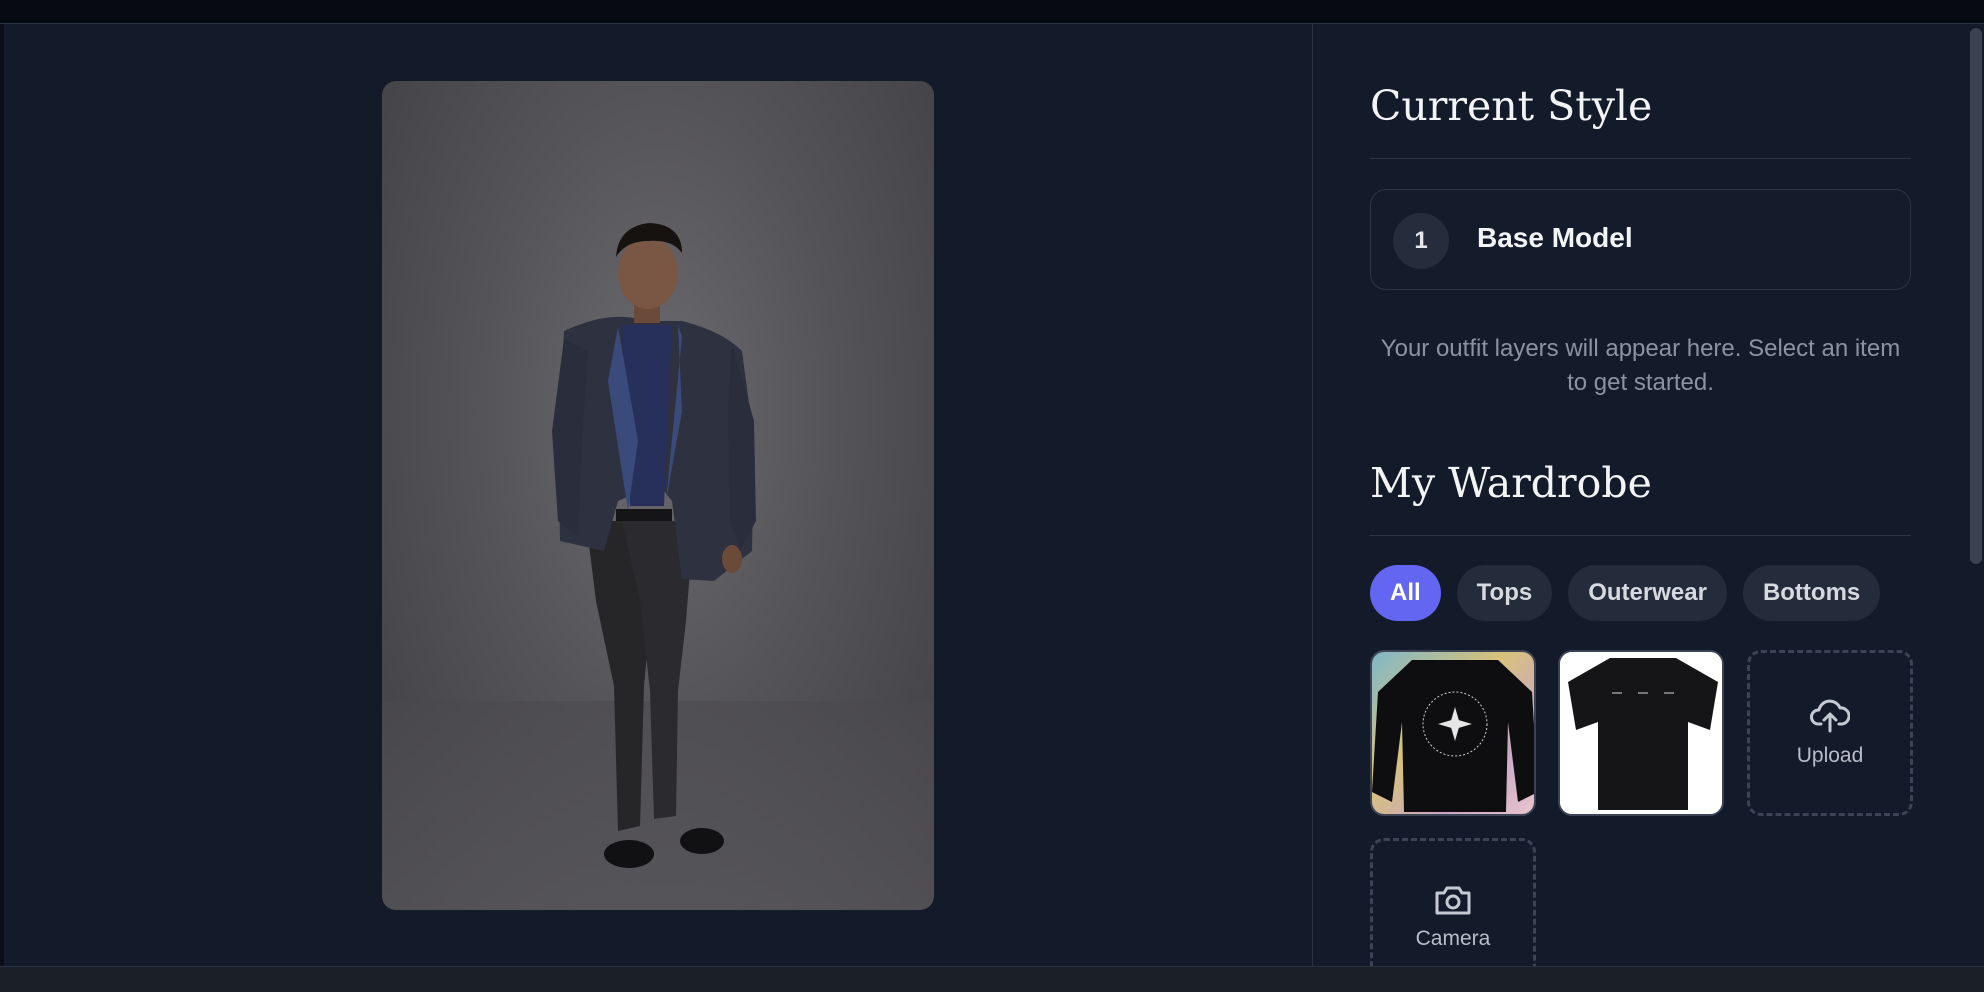  Describe the element at coordinates (1830, 755) in the screenshot. I see `upload-label: Upload` at that location.